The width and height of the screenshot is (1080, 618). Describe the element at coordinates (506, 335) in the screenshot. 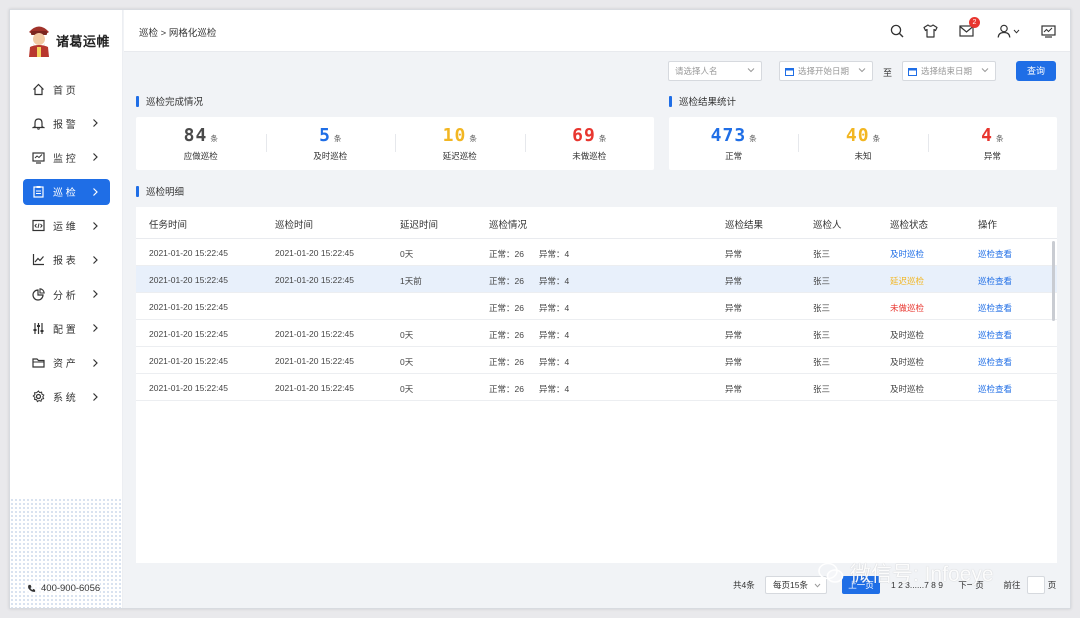

I see `cell-normal: 正常：26` at that location.